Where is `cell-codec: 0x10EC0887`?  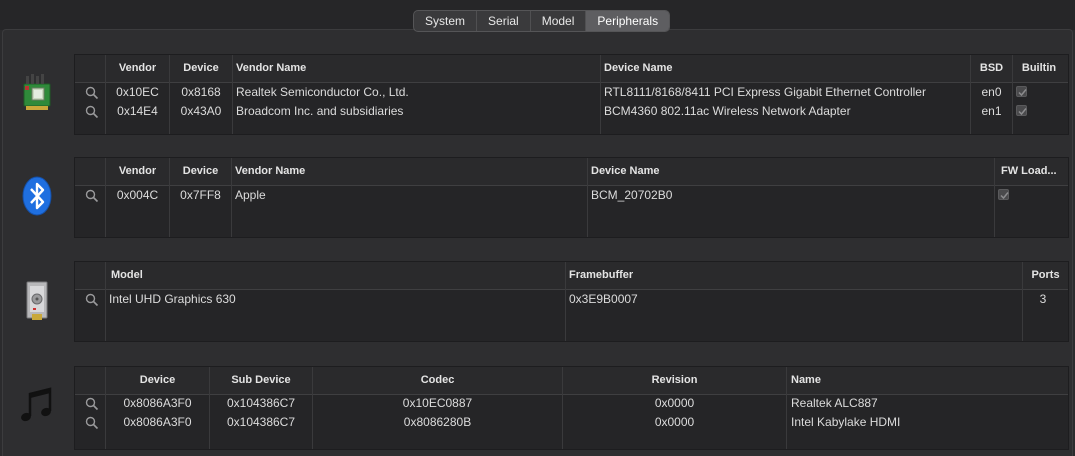 cell-codec: 0x10EC0887 is located at coordinates (437, 403).